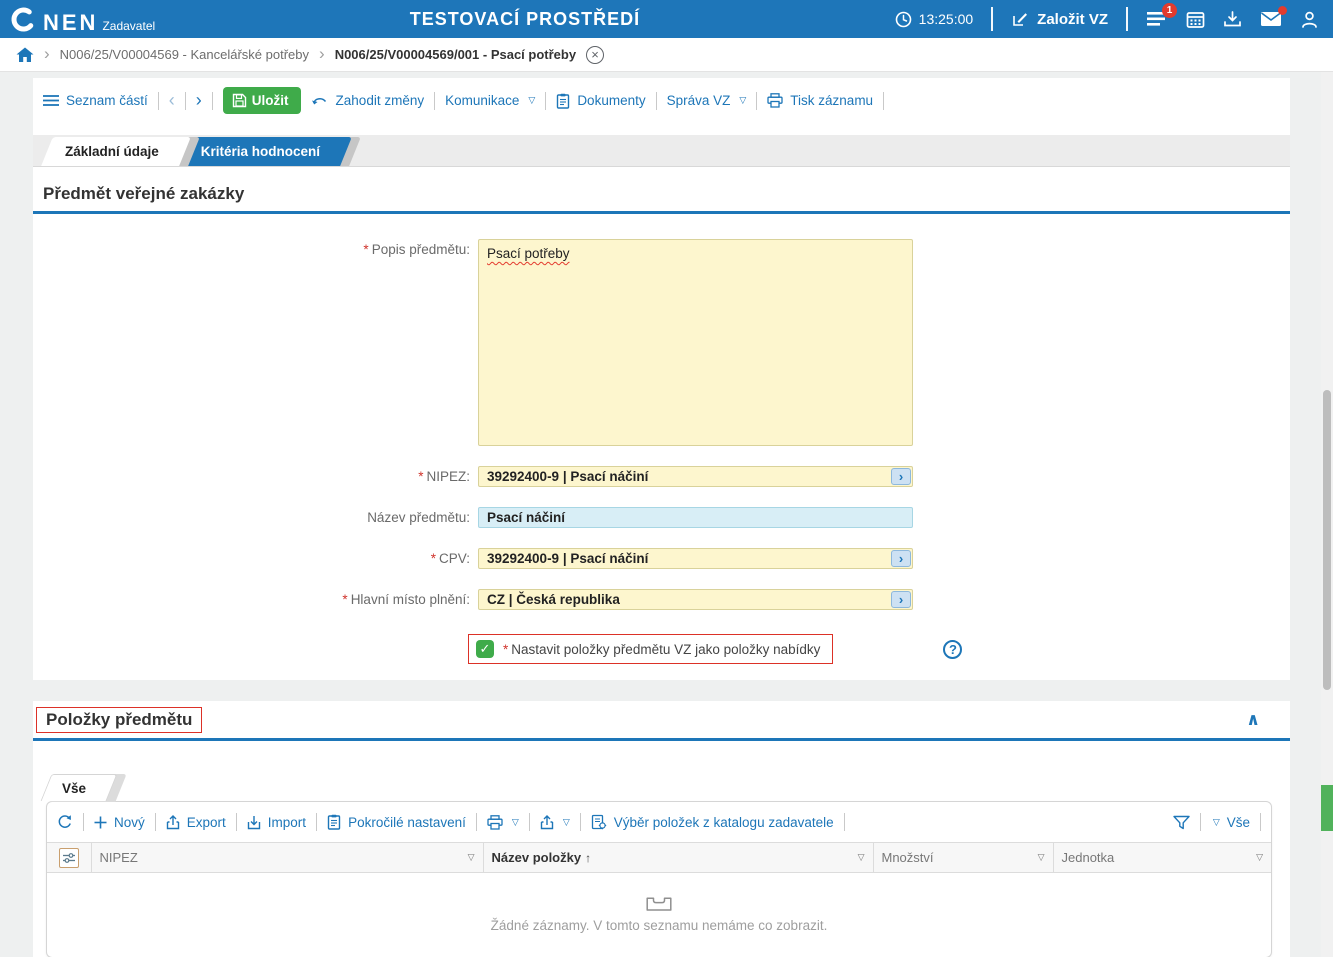 Image resolution: width=1333 pixels, height=957 pixels. I want to click on nipez-value: 39292400-9 | Psací náčiní, so click(568, 476).